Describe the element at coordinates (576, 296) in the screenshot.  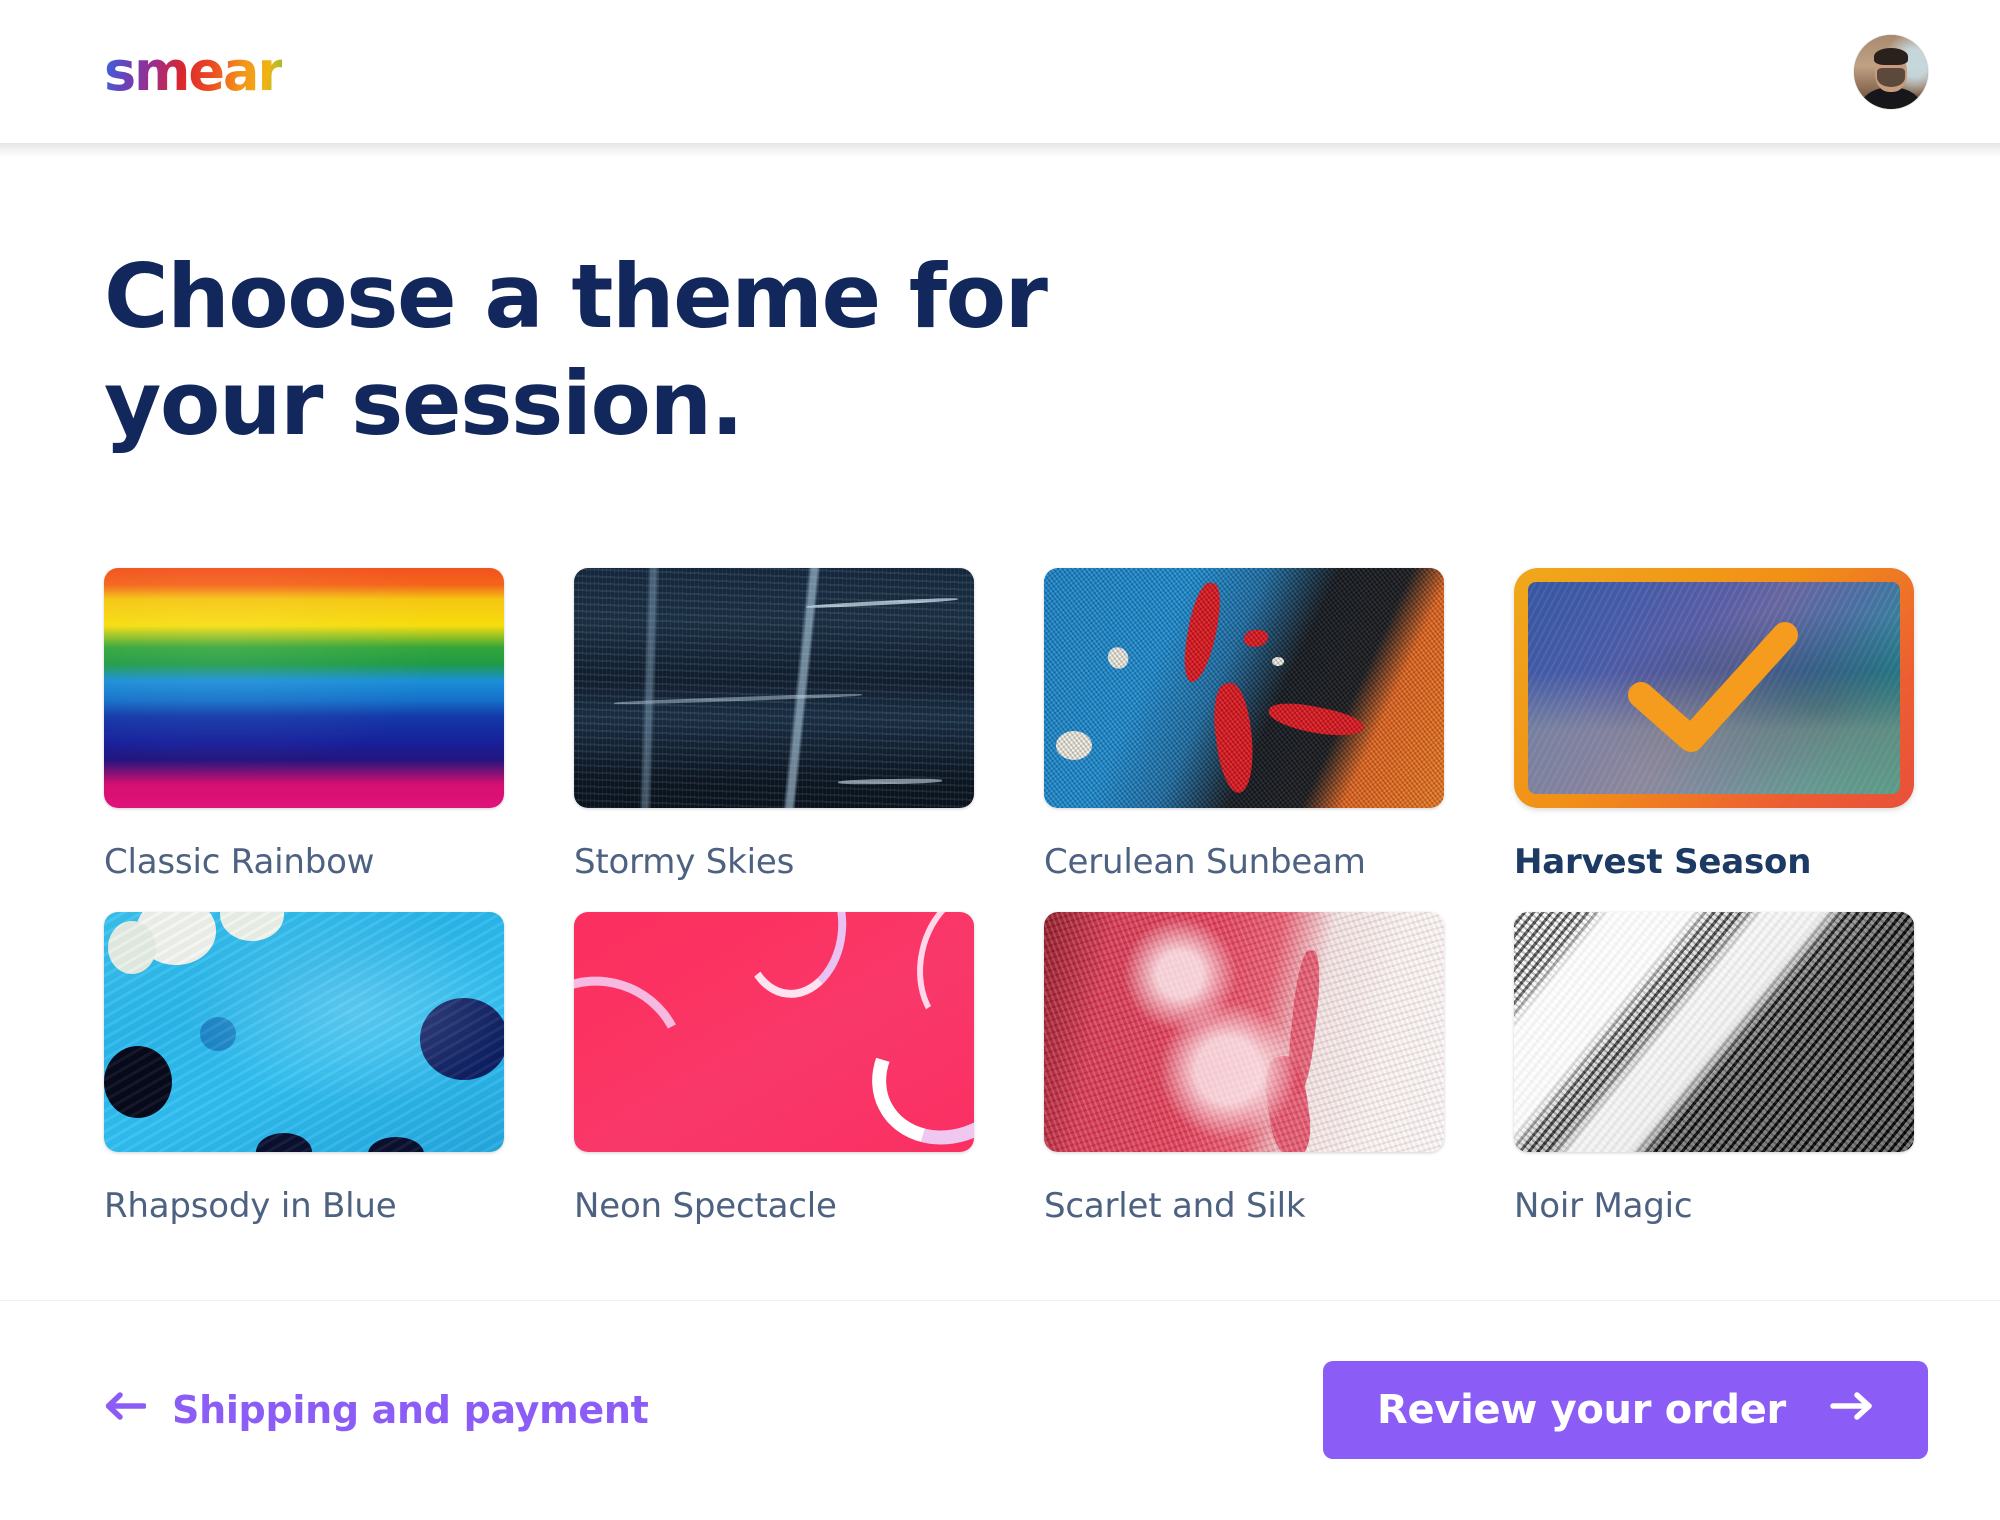
I see `page-title-line-1: Choose a theme for` at that location.